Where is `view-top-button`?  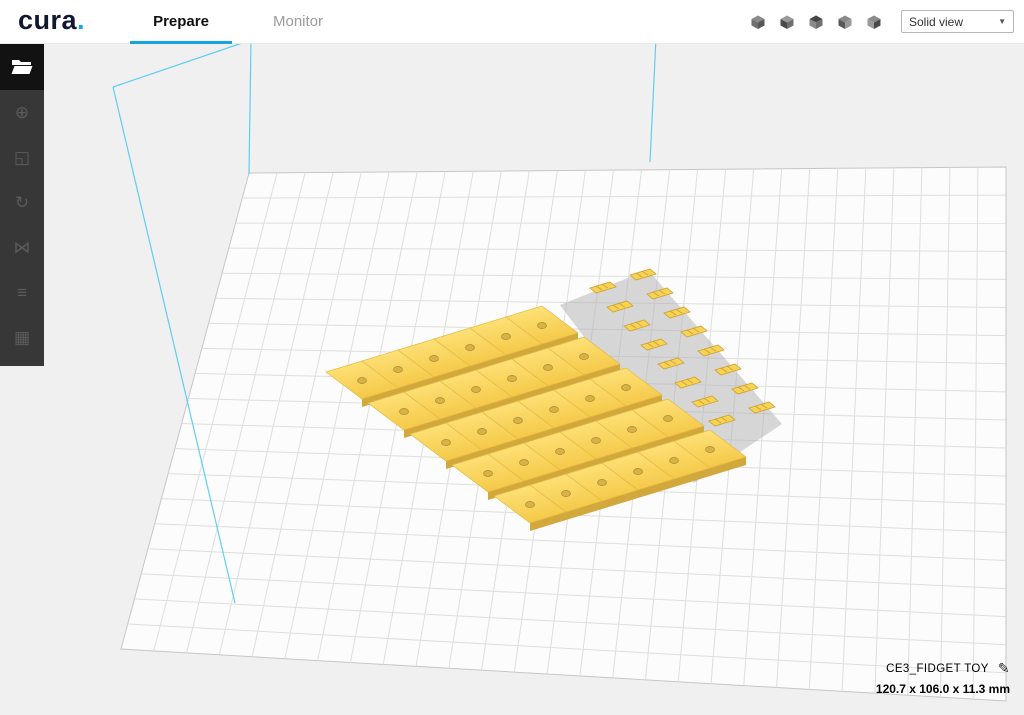
view-top-button is located at coordinates (816, 22).